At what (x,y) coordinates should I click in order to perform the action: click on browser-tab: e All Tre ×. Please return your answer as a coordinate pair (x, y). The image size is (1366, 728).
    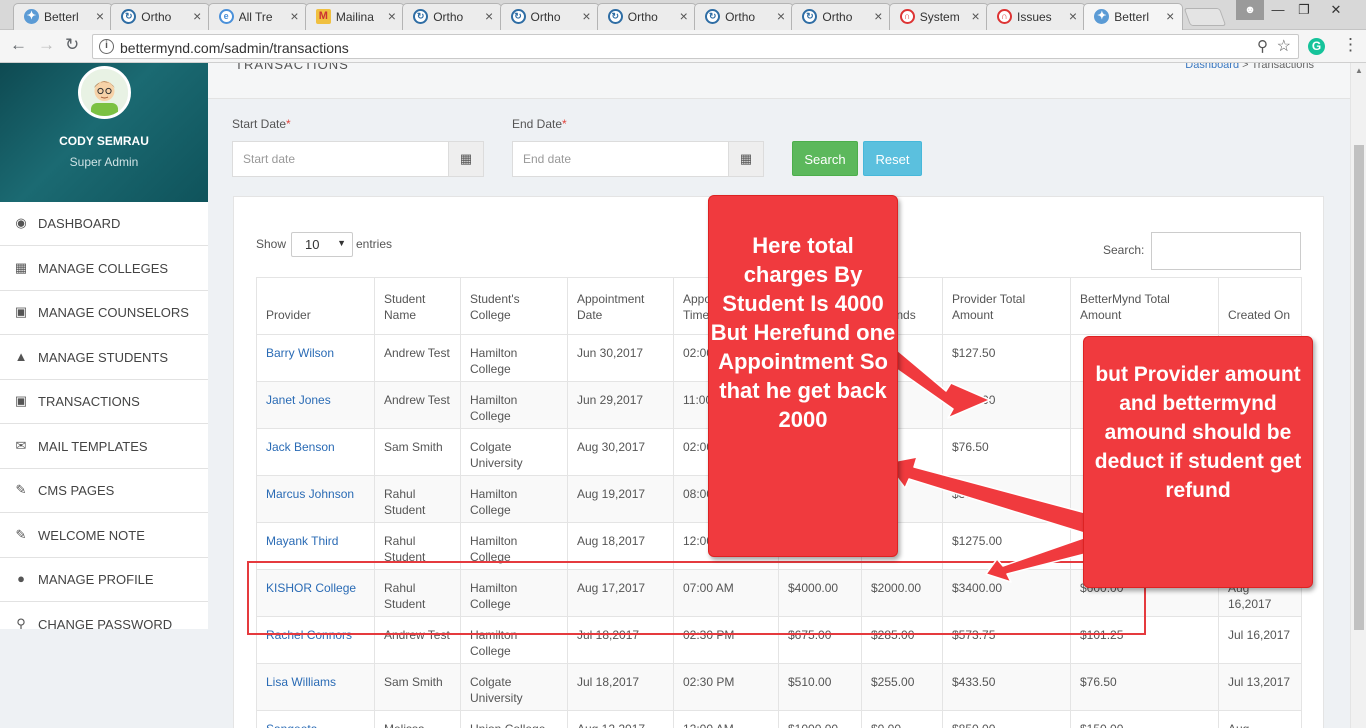
    Looking at the image, I should click on (257, 16).